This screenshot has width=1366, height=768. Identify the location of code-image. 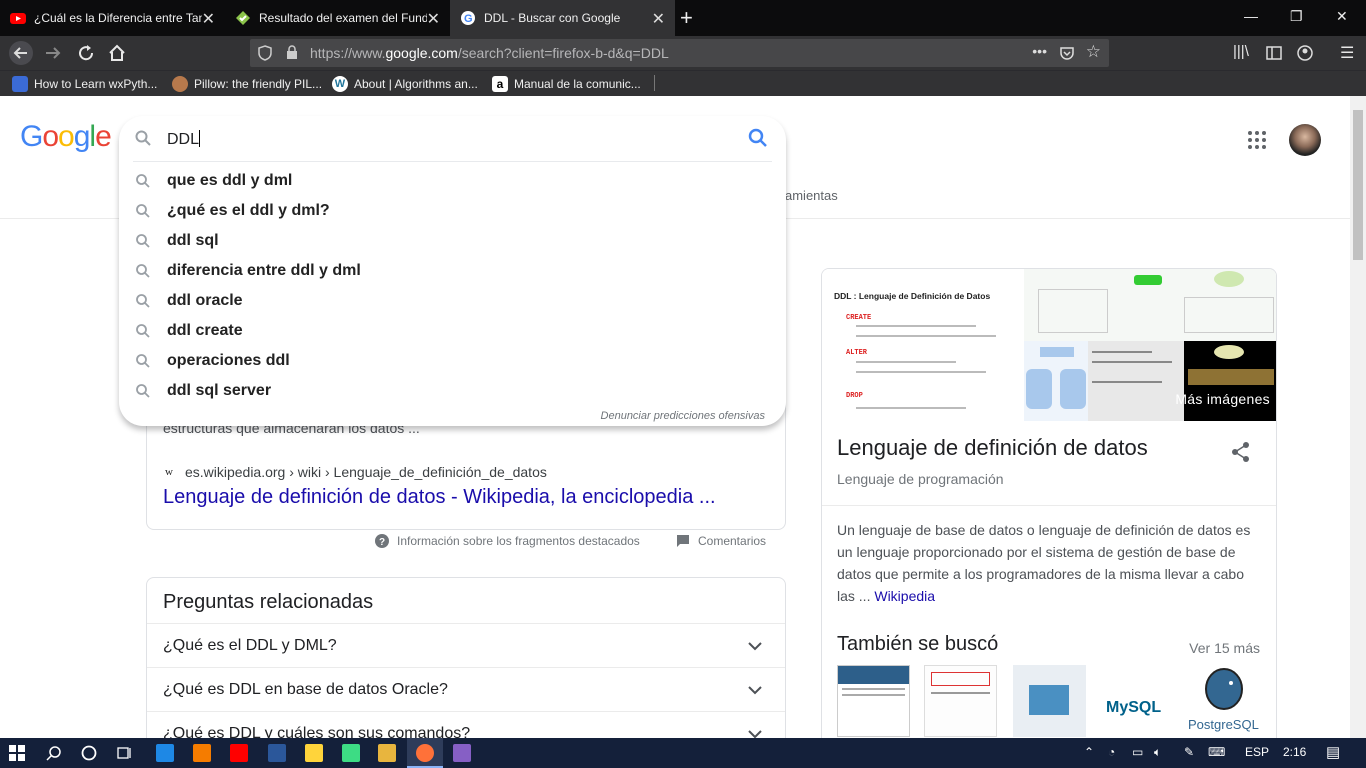
(1136, 381).